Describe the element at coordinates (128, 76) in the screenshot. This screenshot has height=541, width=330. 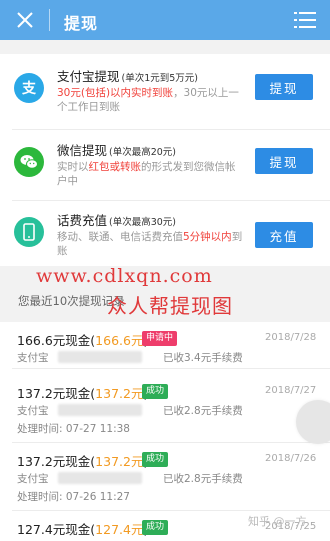
I see `method-name: 支付宝提现 (单次1元到5万元)` at that location.